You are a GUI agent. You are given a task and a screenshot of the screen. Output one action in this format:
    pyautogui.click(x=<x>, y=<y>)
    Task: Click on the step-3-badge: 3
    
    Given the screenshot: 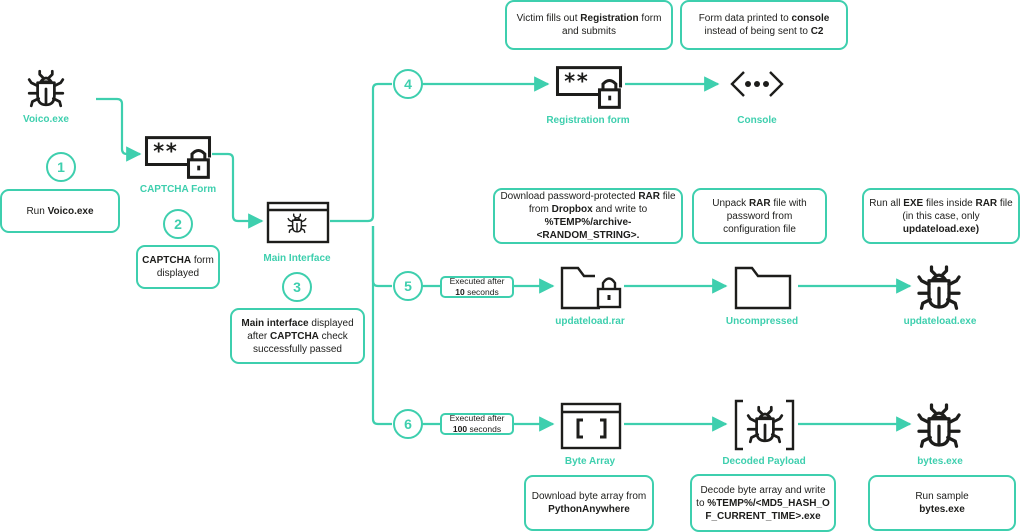 What is the action you would take?
    pyautogui.click(x=297, y=287)
    